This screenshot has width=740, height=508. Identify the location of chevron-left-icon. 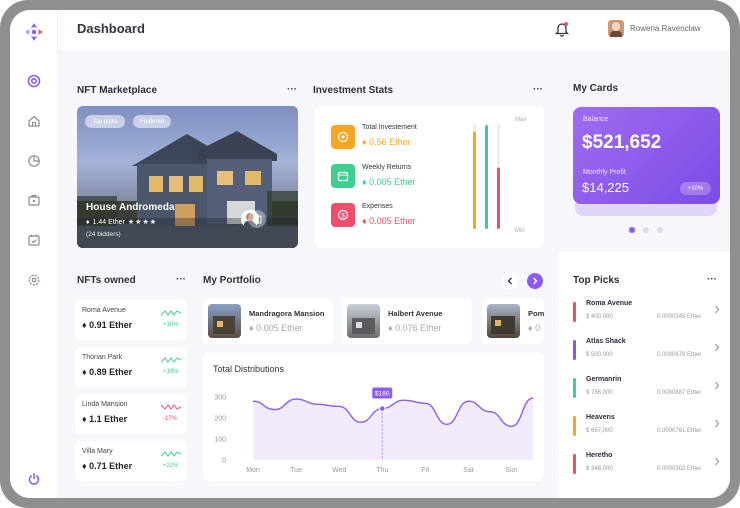
(509, 281).